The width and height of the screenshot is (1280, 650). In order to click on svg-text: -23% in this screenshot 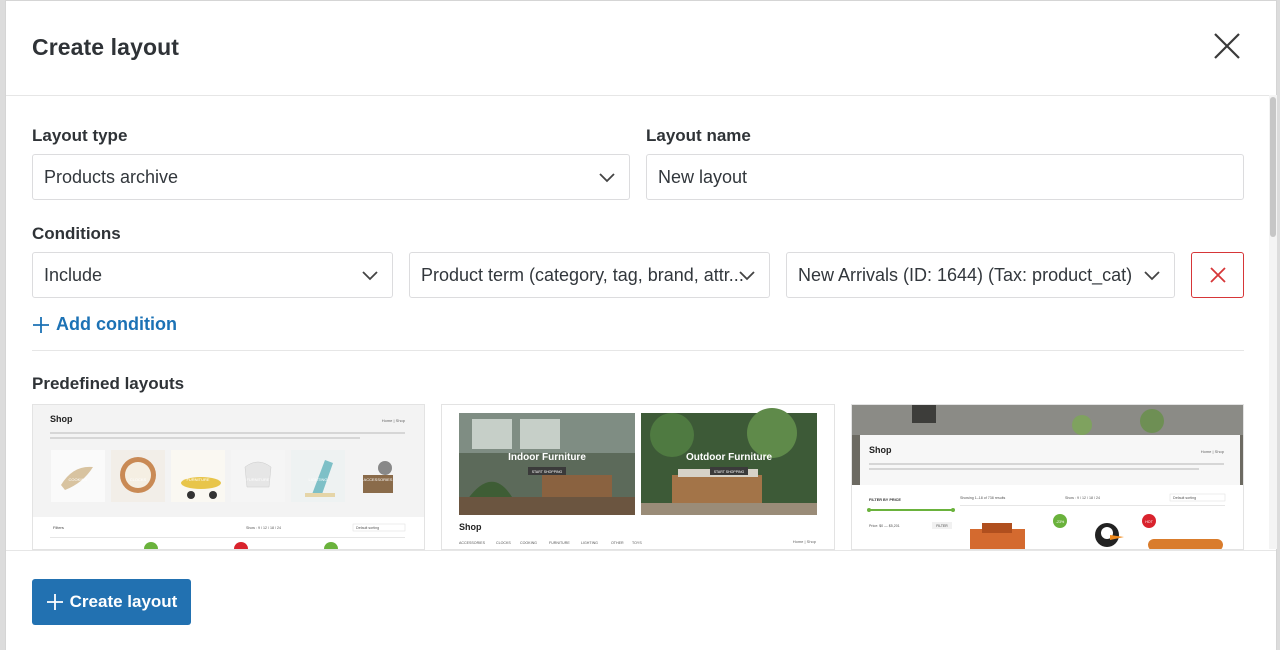, I will do `click(1060, 522)`.